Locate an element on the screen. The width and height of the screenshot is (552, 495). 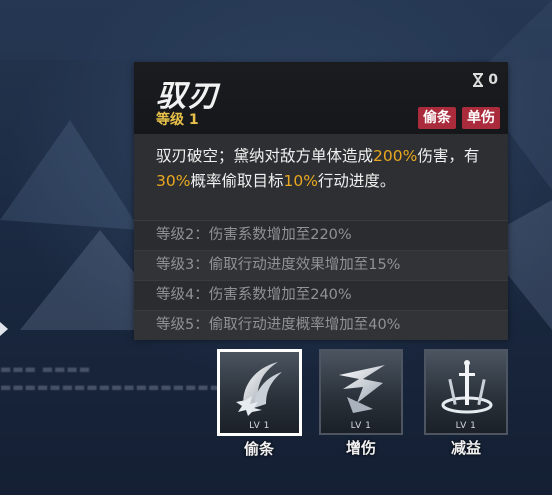
desc-text: 行动进度。 is located at coordinates (356, 180).